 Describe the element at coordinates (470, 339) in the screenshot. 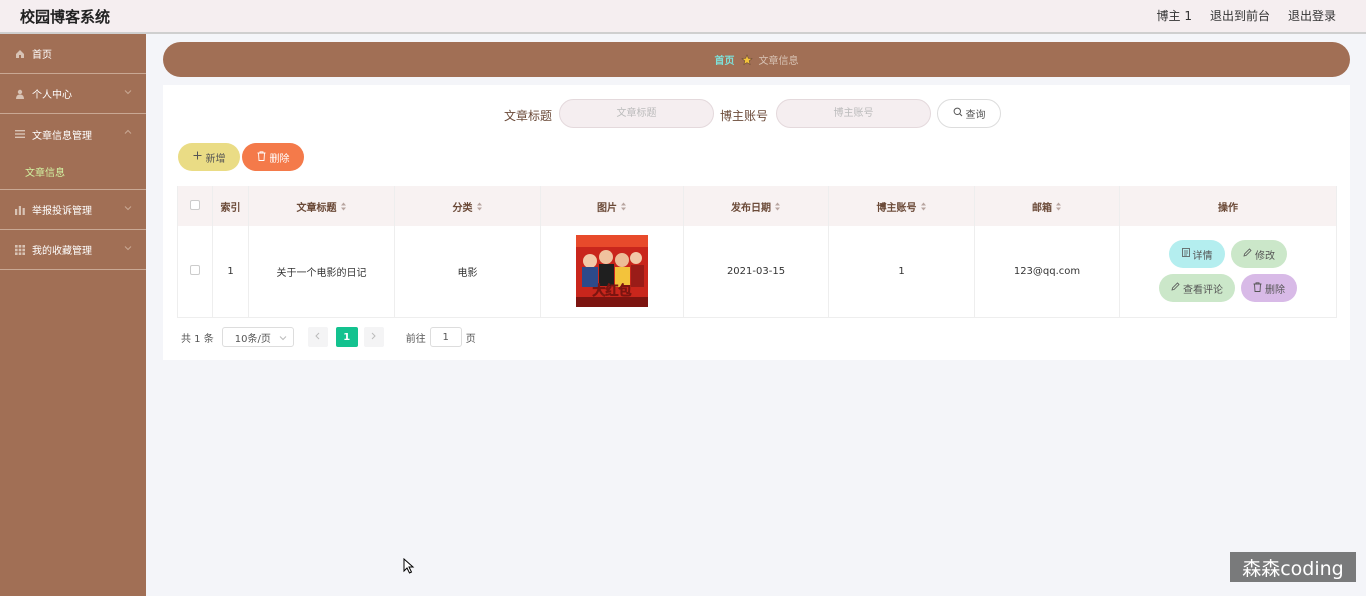

I see `page-unit-label: 页` at that location.